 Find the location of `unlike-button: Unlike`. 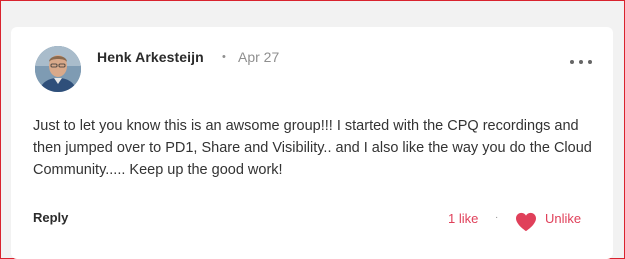

unlike-button: Unlike is located at coordinates (563, 218).